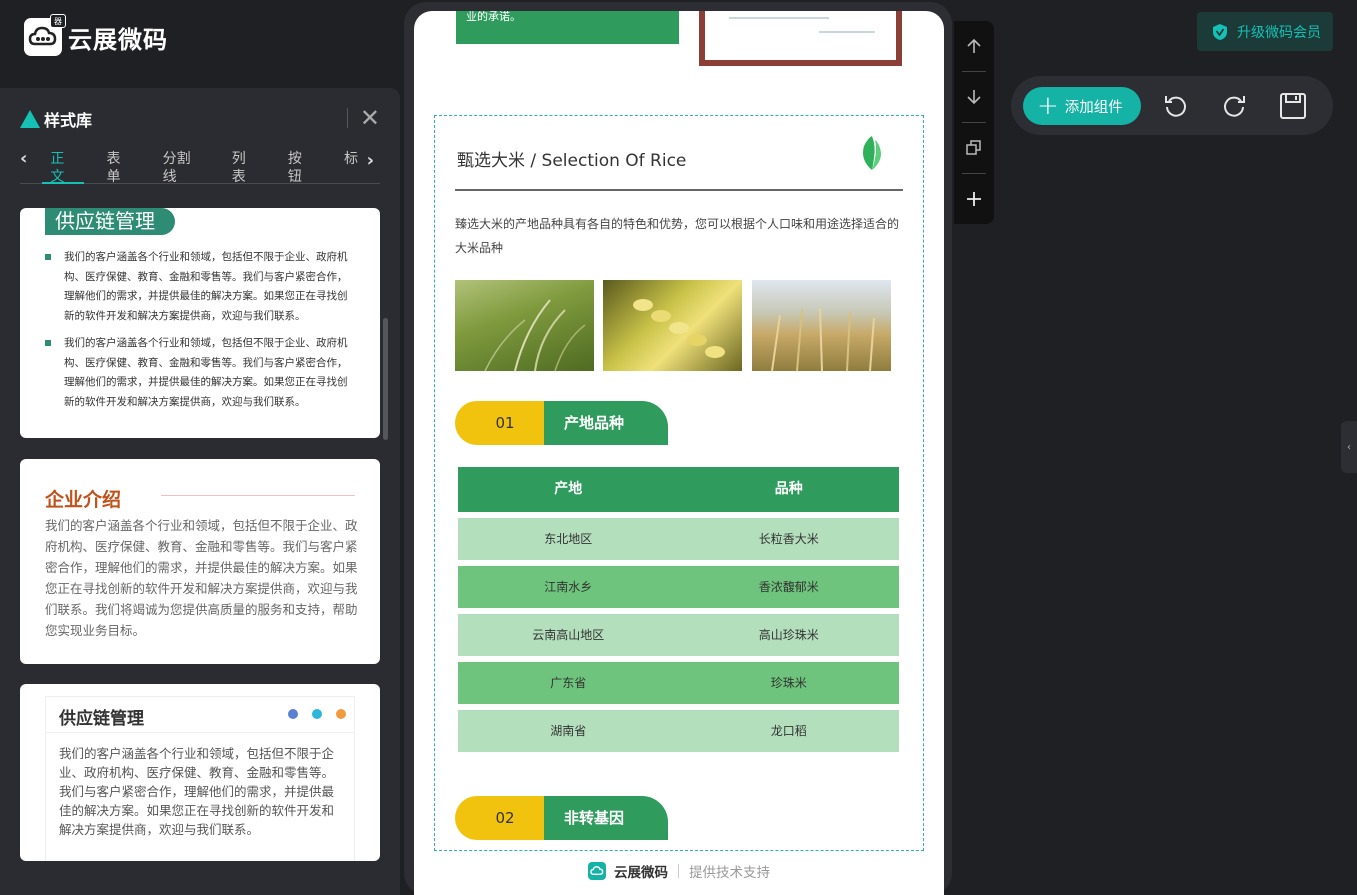  I want to click on plus-icon: +, so click(1048, 106).